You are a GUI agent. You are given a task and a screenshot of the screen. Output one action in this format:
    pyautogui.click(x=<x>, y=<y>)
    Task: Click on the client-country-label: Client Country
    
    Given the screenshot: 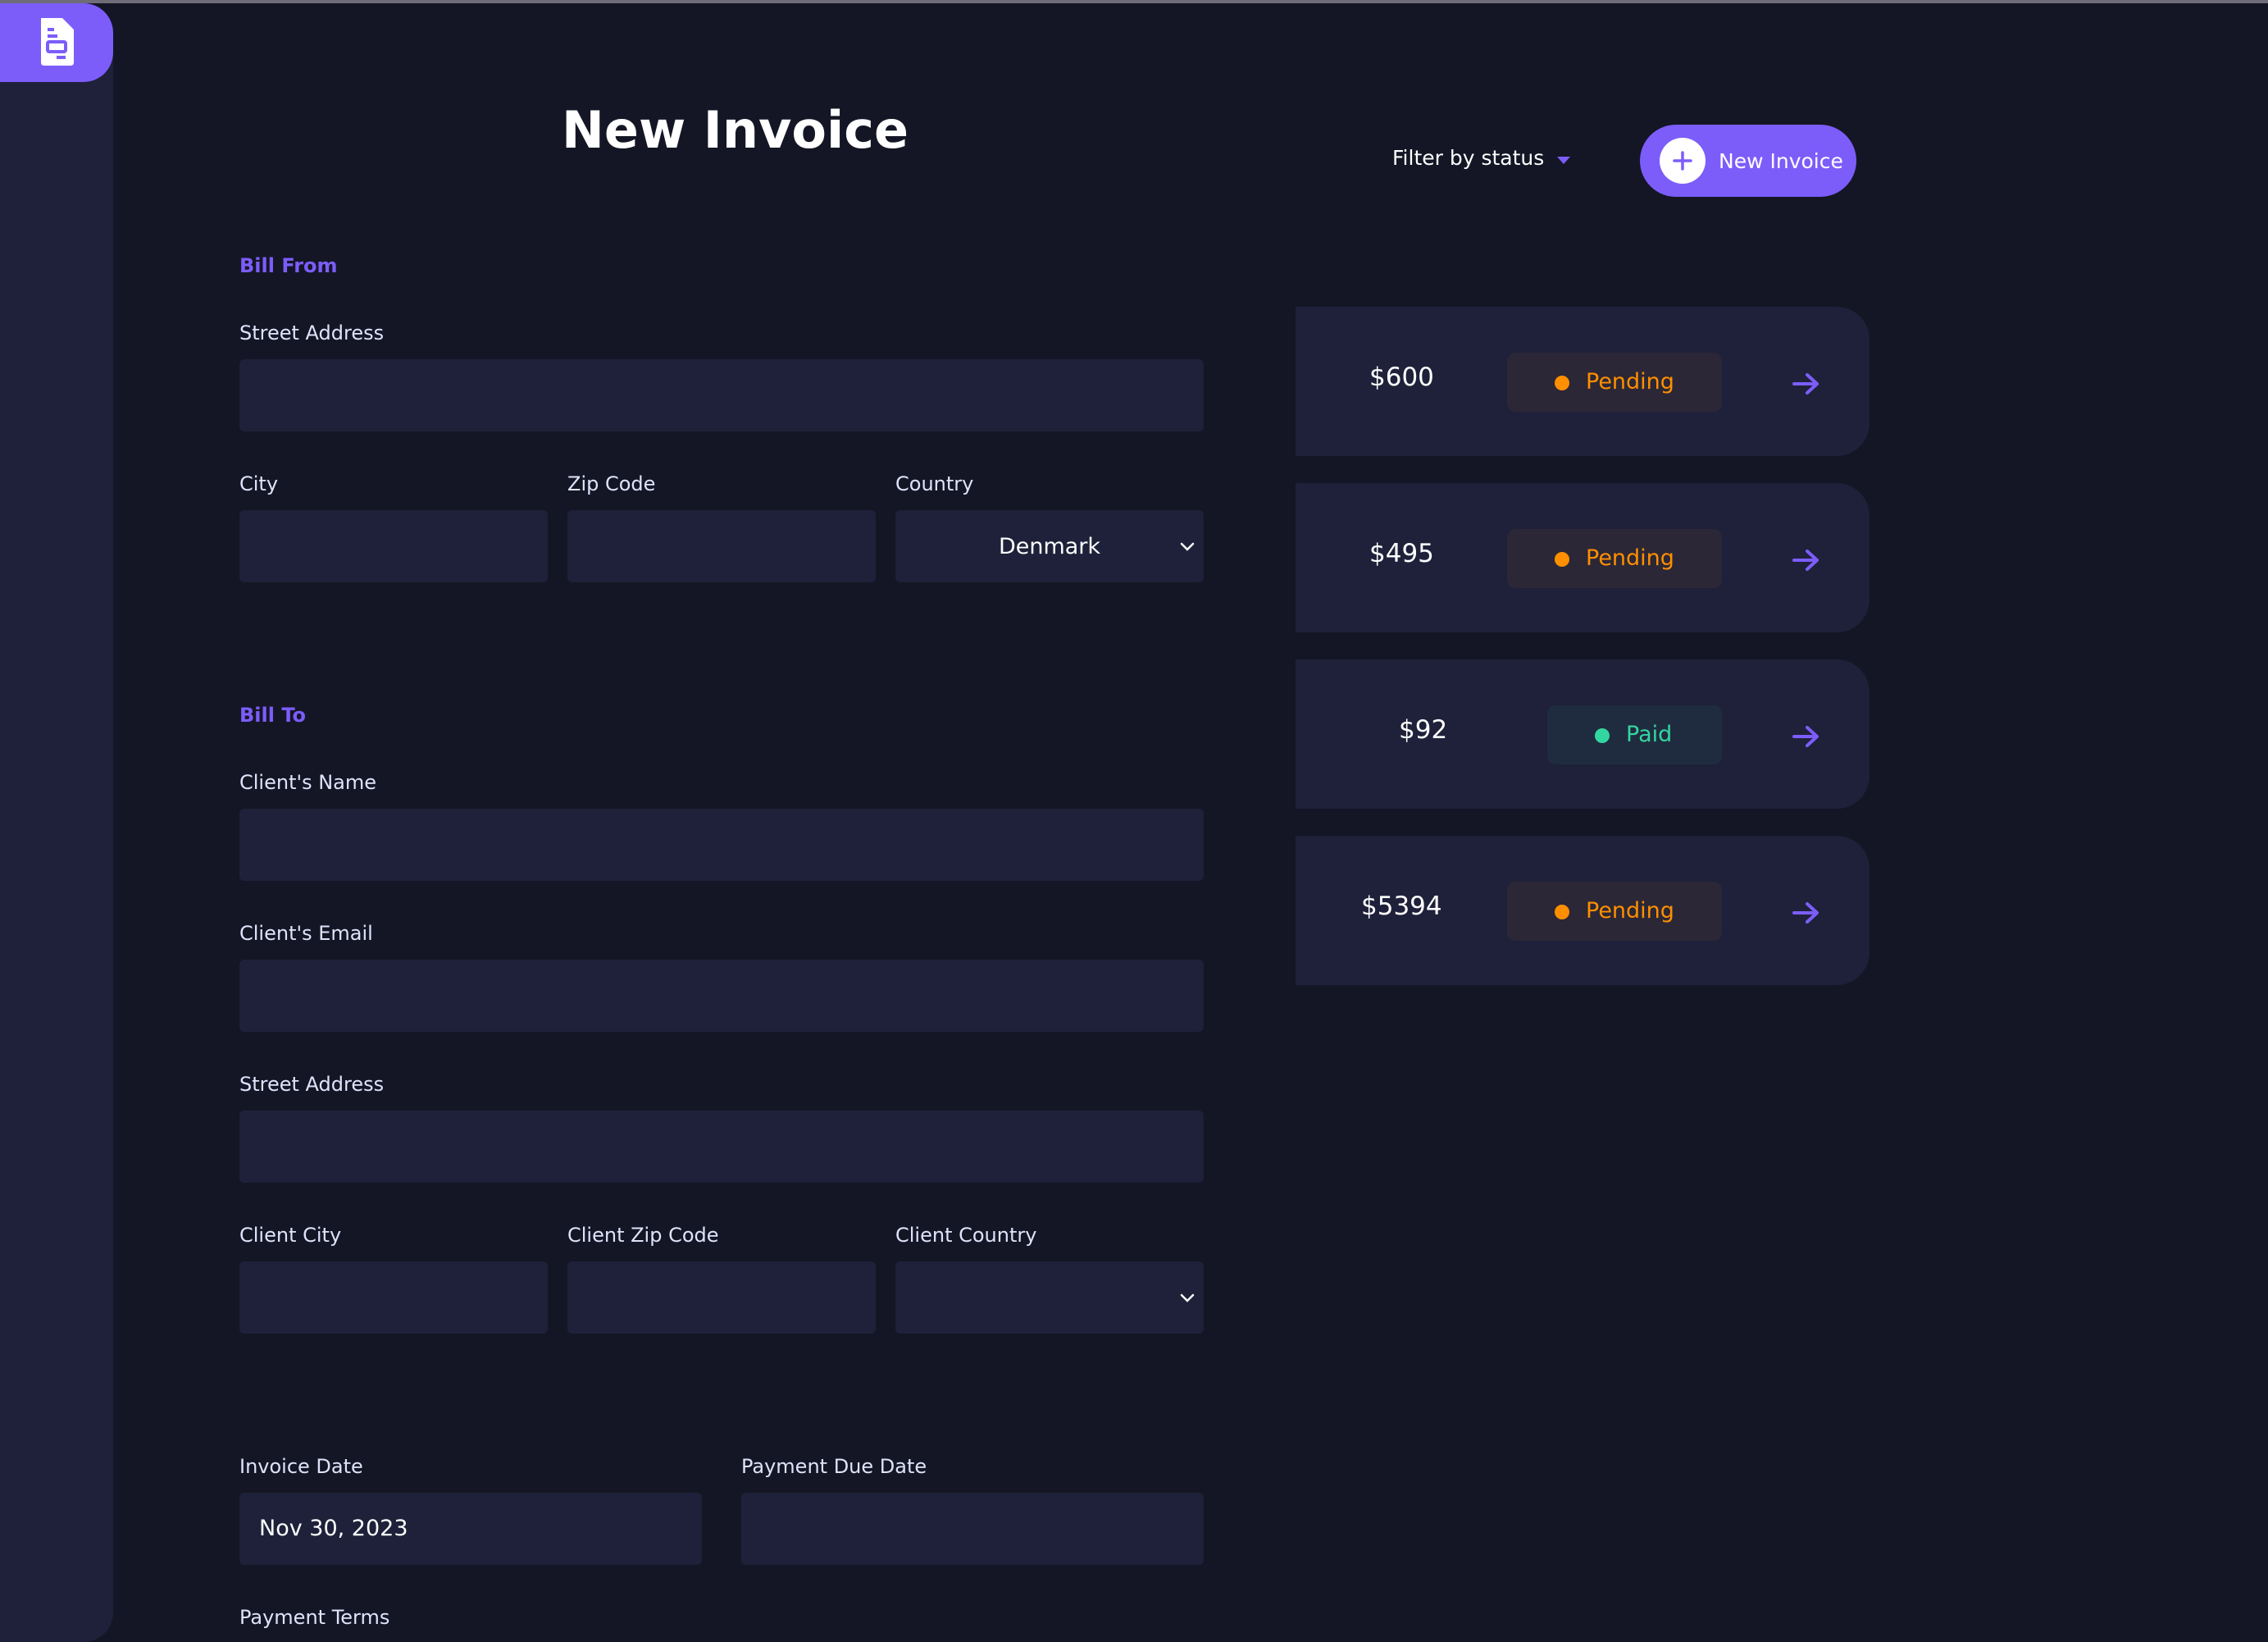 What is the action you would take?
    pyautogui.click(x=966, y=1235)
    